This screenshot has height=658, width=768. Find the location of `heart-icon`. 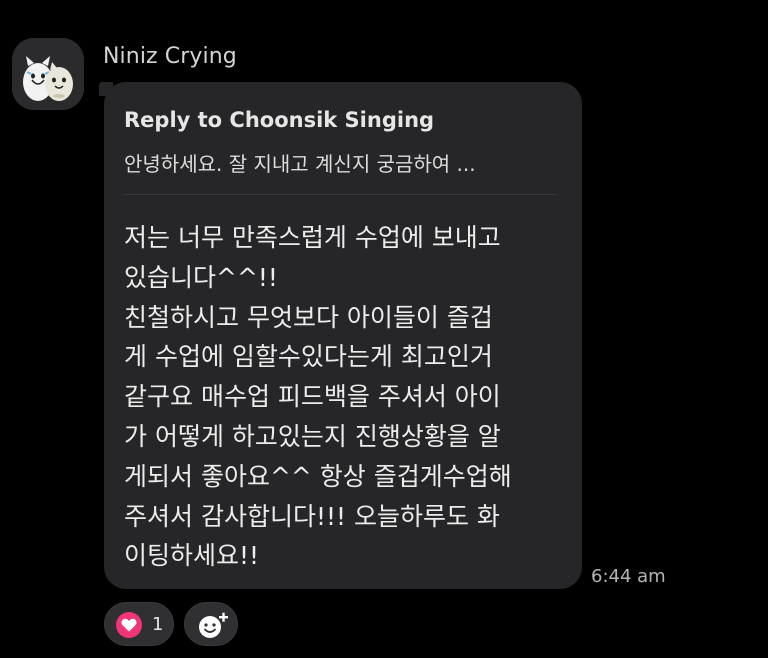

heart-icon is located at coordinates (129, 625).